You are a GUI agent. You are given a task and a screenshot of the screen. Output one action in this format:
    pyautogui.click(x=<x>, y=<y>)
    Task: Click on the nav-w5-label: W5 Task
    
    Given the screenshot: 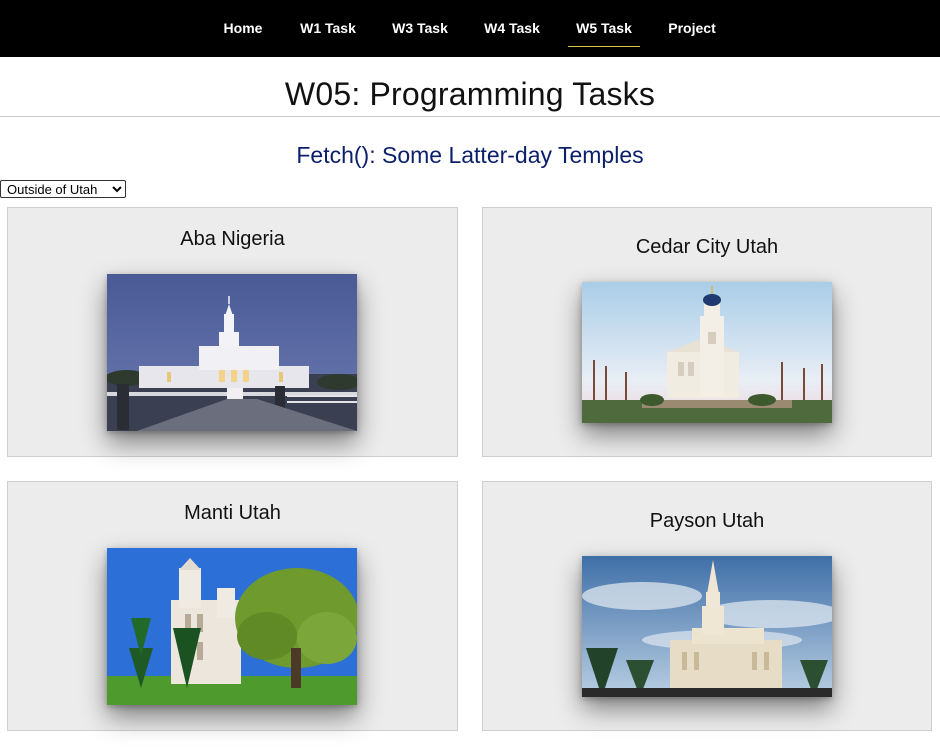 What is the action you would take?
    pyautogui.click(x=604, y=28)
    